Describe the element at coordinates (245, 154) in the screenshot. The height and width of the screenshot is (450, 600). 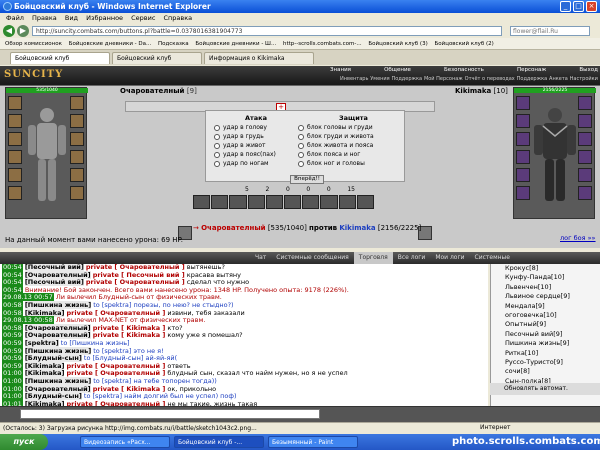
I see `attack-option: удар в пояс(пах)` at that location.